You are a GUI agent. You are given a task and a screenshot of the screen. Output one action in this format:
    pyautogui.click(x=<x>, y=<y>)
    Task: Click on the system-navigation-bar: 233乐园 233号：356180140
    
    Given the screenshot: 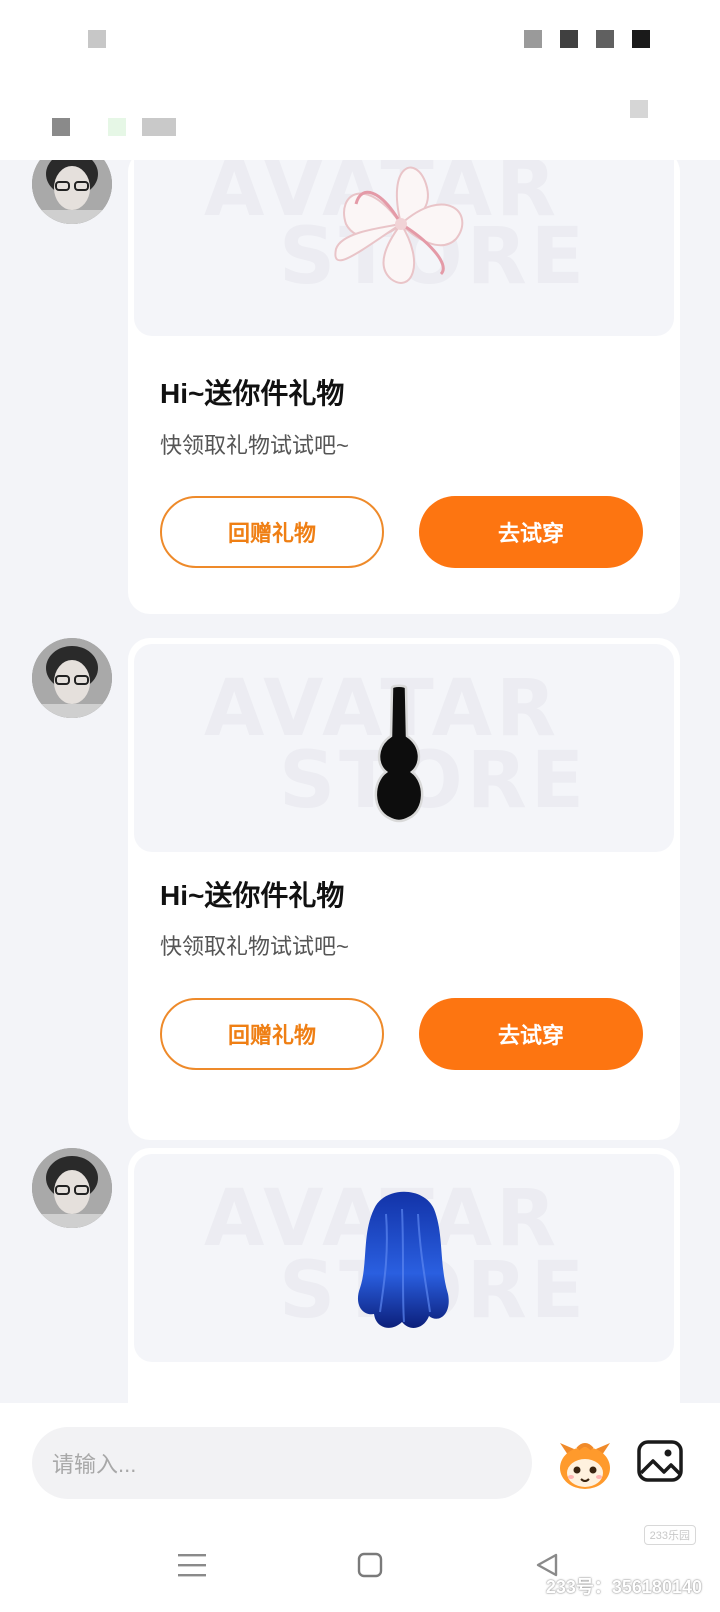 What is the action you would take?
    pyautogui.click(x=360, y=1567)
    